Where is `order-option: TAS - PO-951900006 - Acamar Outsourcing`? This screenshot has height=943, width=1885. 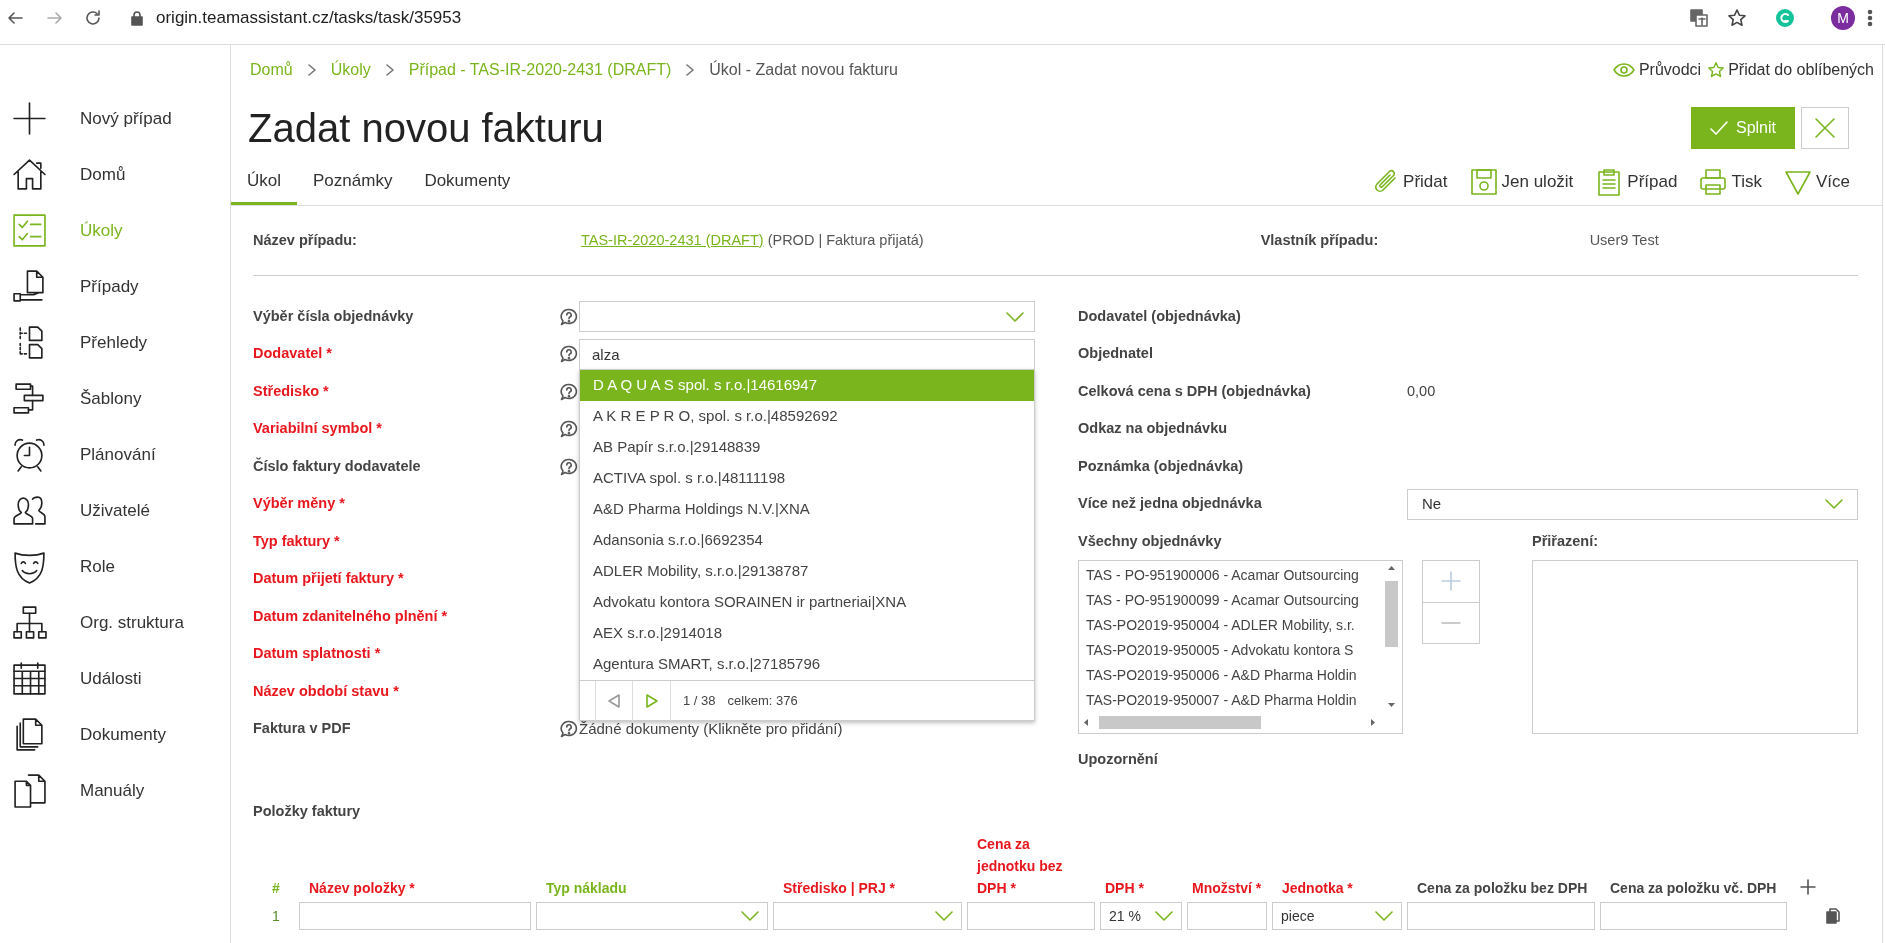
order-option: TAS - PO-951900006 - Acamar Outsourcing is located at coordinates (1222, 575).